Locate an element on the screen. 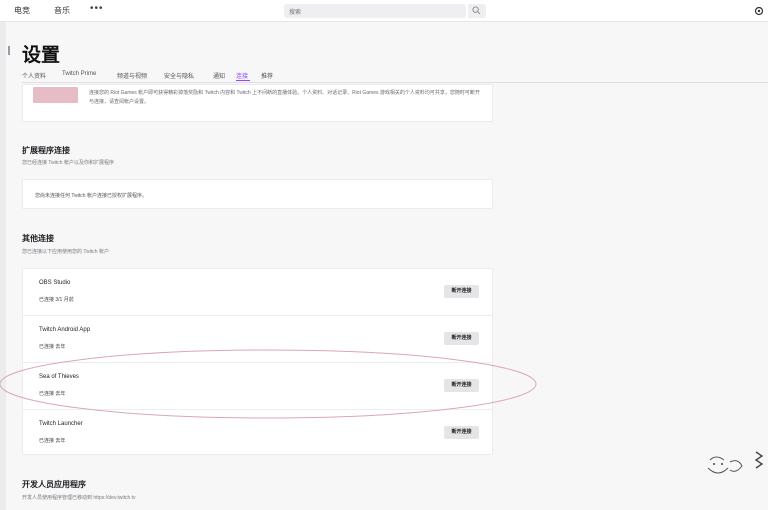 This screenshot has height=510, width=768. extensions-empty-text: 您尚未连接任何 Twitch 帐户连接已授权扩展程序。 is located at coordinates (91, 196).